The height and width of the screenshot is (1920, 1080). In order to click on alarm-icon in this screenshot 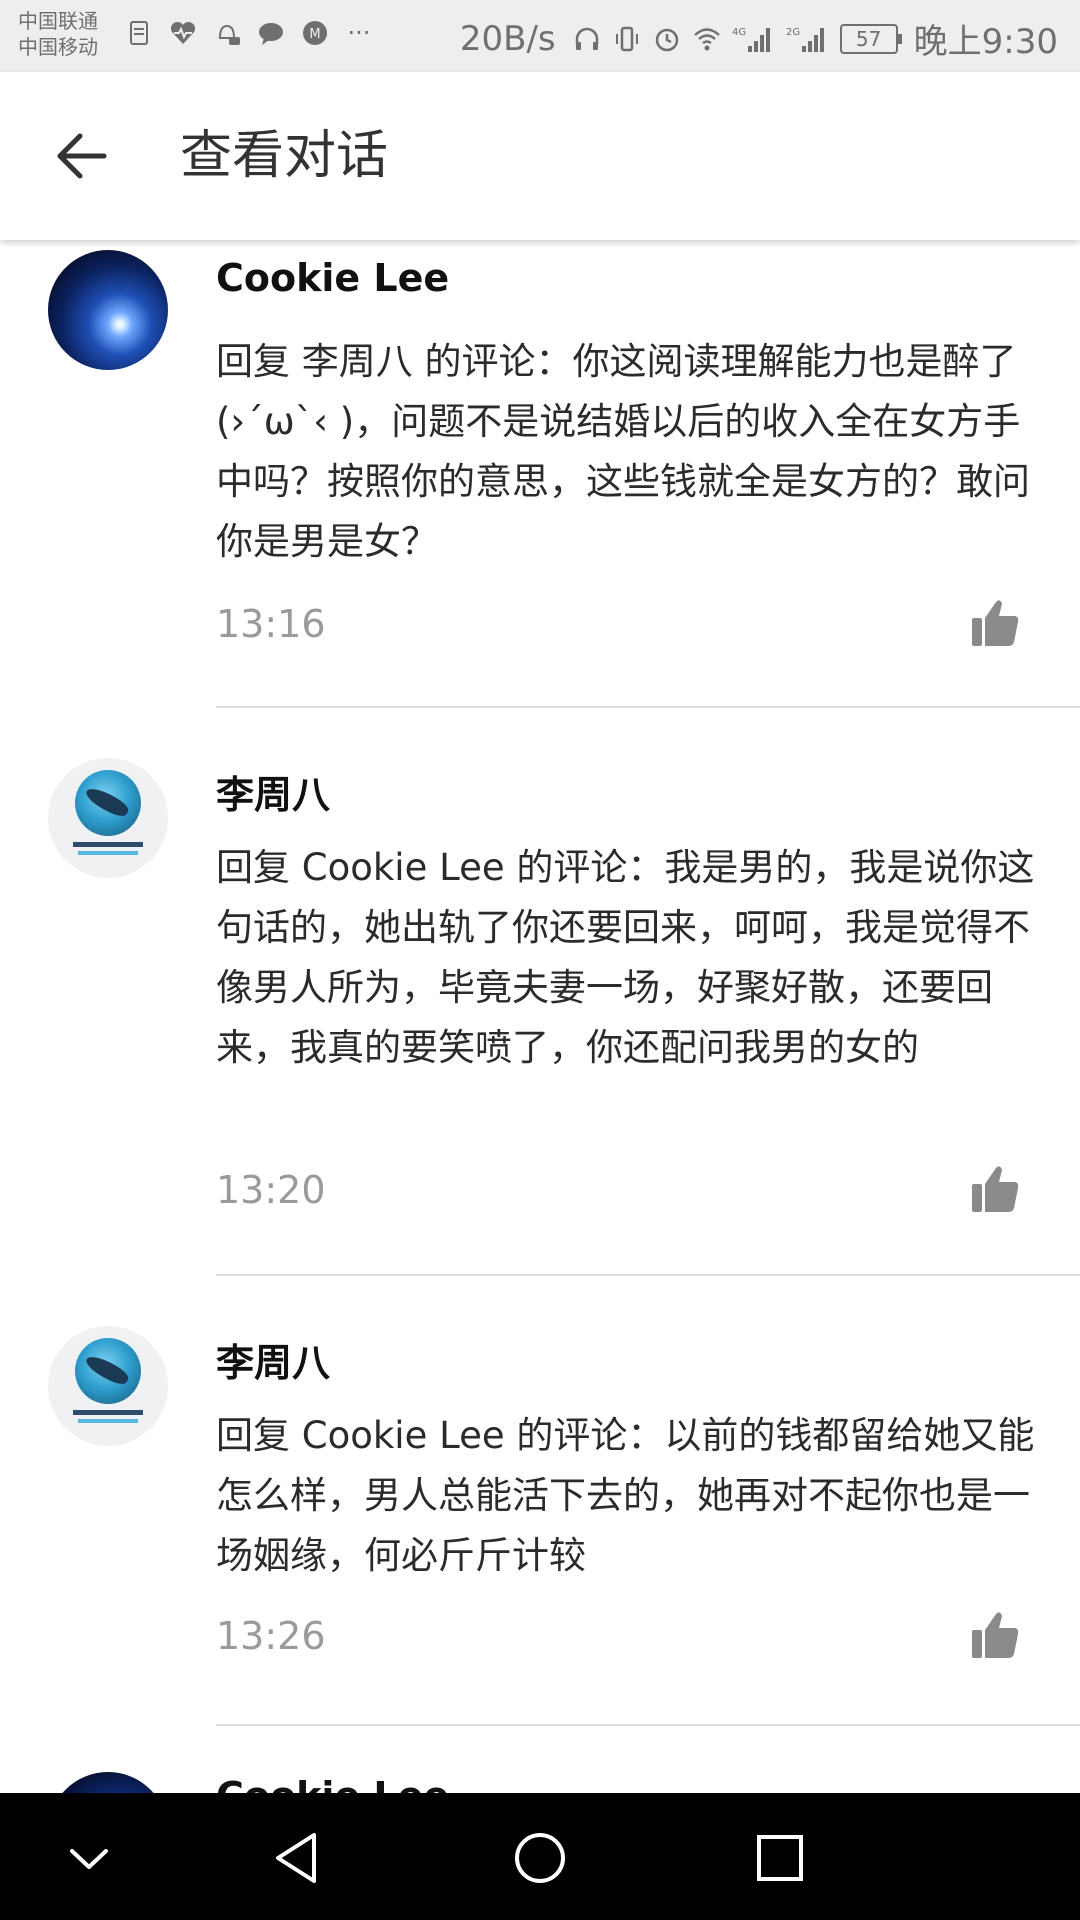, I will do `click(667, 39)`.